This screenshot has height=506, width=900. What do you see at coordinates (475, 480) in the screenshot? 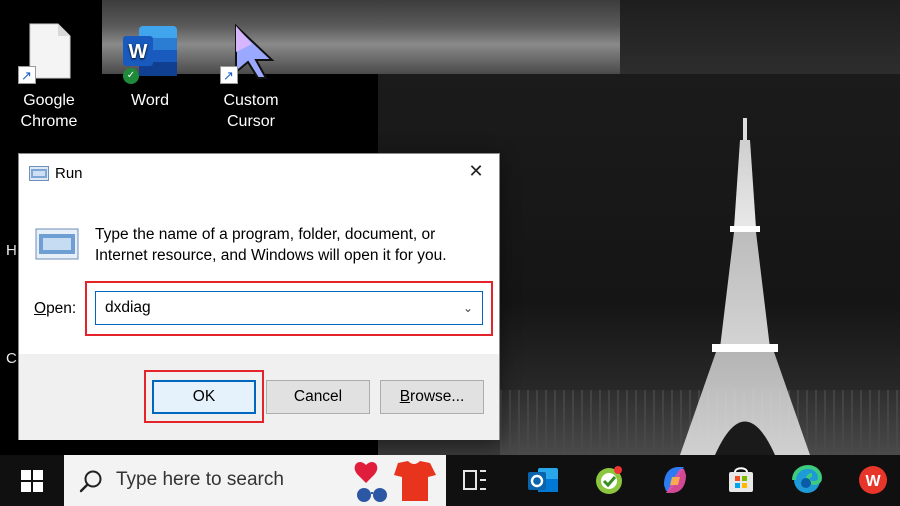
I see `task-view-icon` at bounding box center [475, 480].